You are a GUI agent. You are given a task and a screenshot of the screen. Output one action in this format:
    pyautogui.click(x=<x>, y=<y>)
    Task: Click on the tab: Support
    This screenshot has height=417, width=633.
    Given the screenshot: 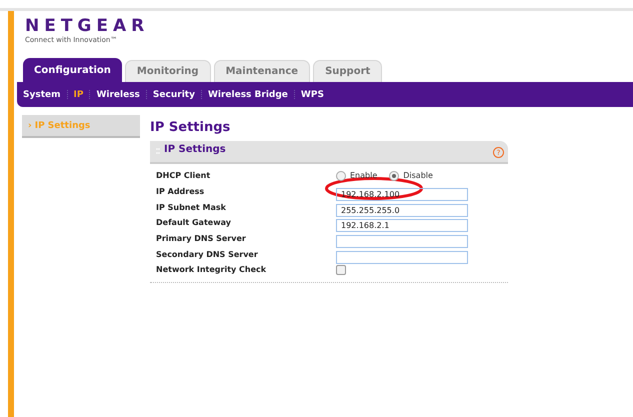 What is the action you would take?
    pyautogui.click(x=347, y=71)
    